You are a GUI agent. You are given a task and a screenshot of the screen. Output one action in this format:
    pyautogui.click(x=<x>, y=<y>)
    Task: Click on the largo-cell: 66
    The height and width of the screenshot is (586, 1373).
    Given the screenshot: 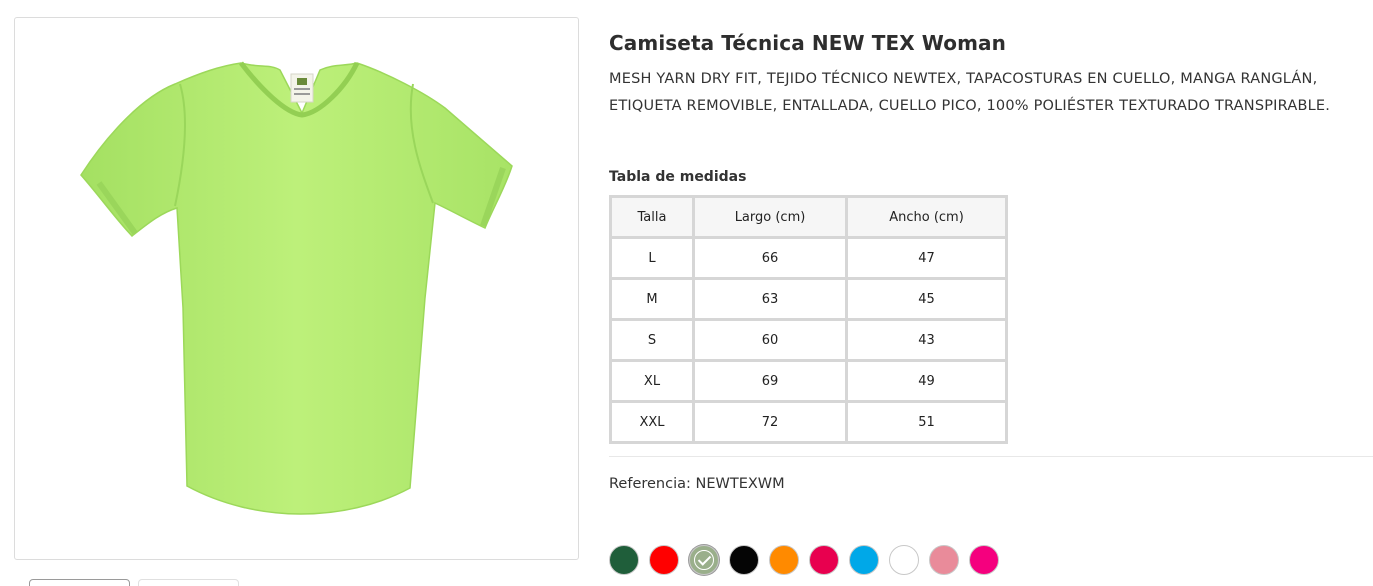 What is the action you would take?
    pyautogui.click(x=770, y=258)
    